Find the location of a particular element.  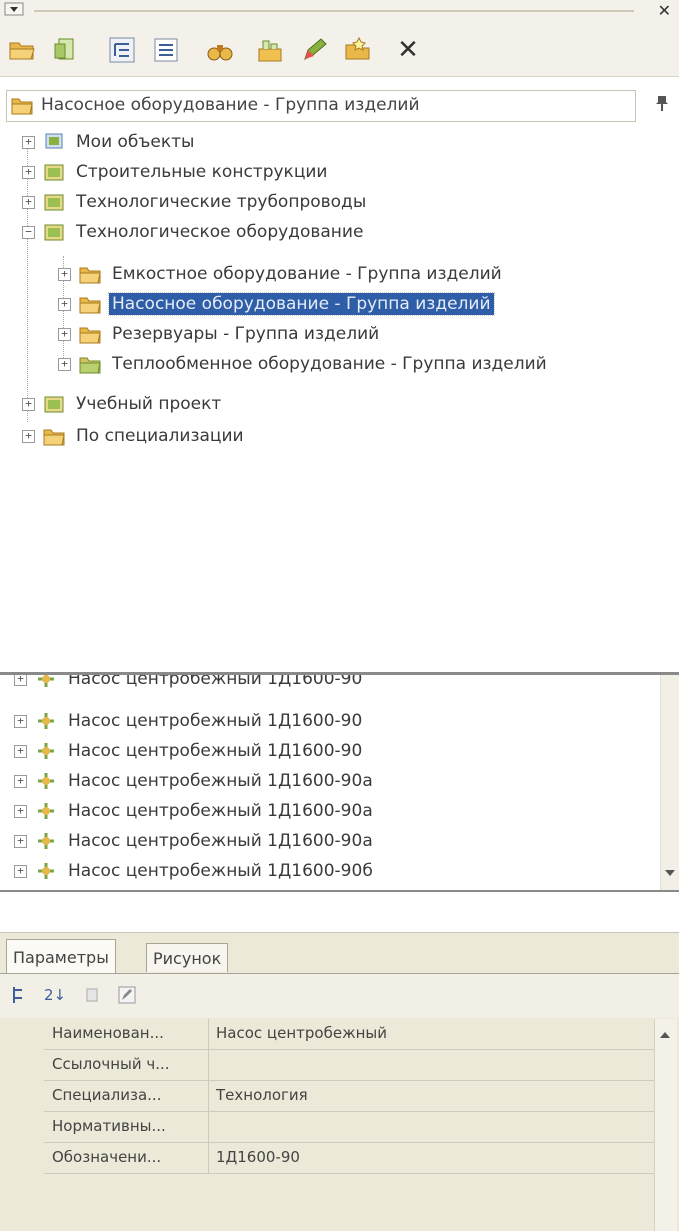

property-value: Технология is located at coordinates (262, 1095).